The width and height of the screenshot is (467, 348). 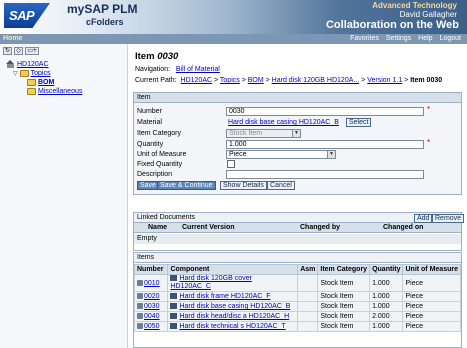 What do you see at coordinates (320, 227) in the screenshot?
I see `col-changed-by: Changed by` at bounding box center [320, 227].